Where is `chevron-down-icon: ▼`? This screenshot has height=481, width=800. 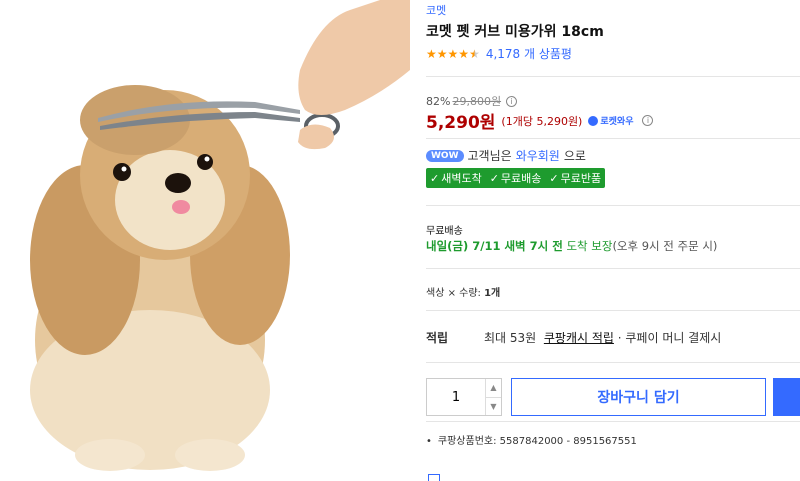
chevron-down-icon: ▼ is located at coordinates (493, 406).